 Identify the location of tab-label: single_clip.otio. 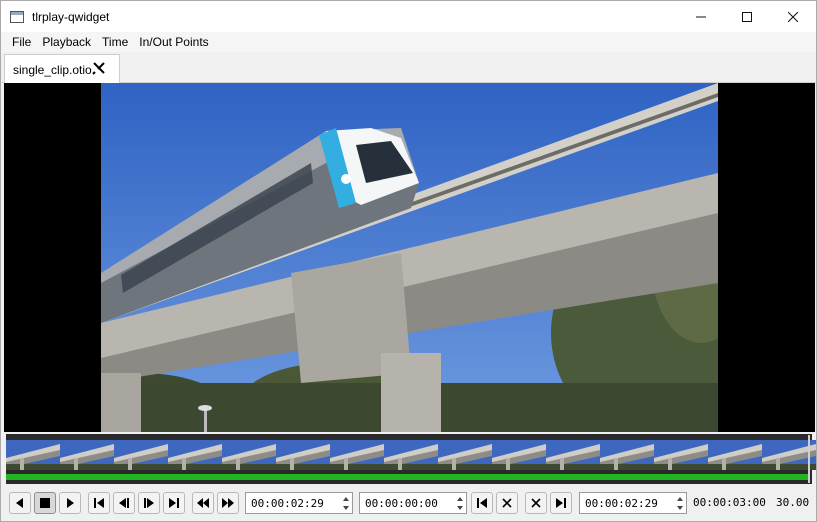
(52, 69).